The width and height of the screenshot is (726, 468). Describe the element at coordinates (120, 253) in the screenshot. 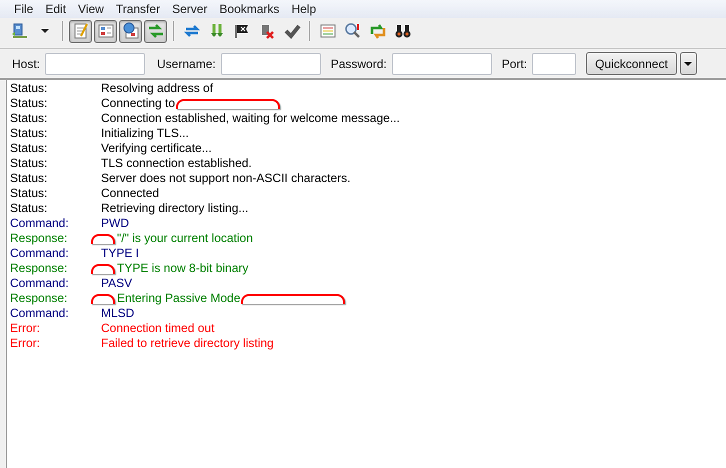

I see `log-message: TYPE I` at that location.